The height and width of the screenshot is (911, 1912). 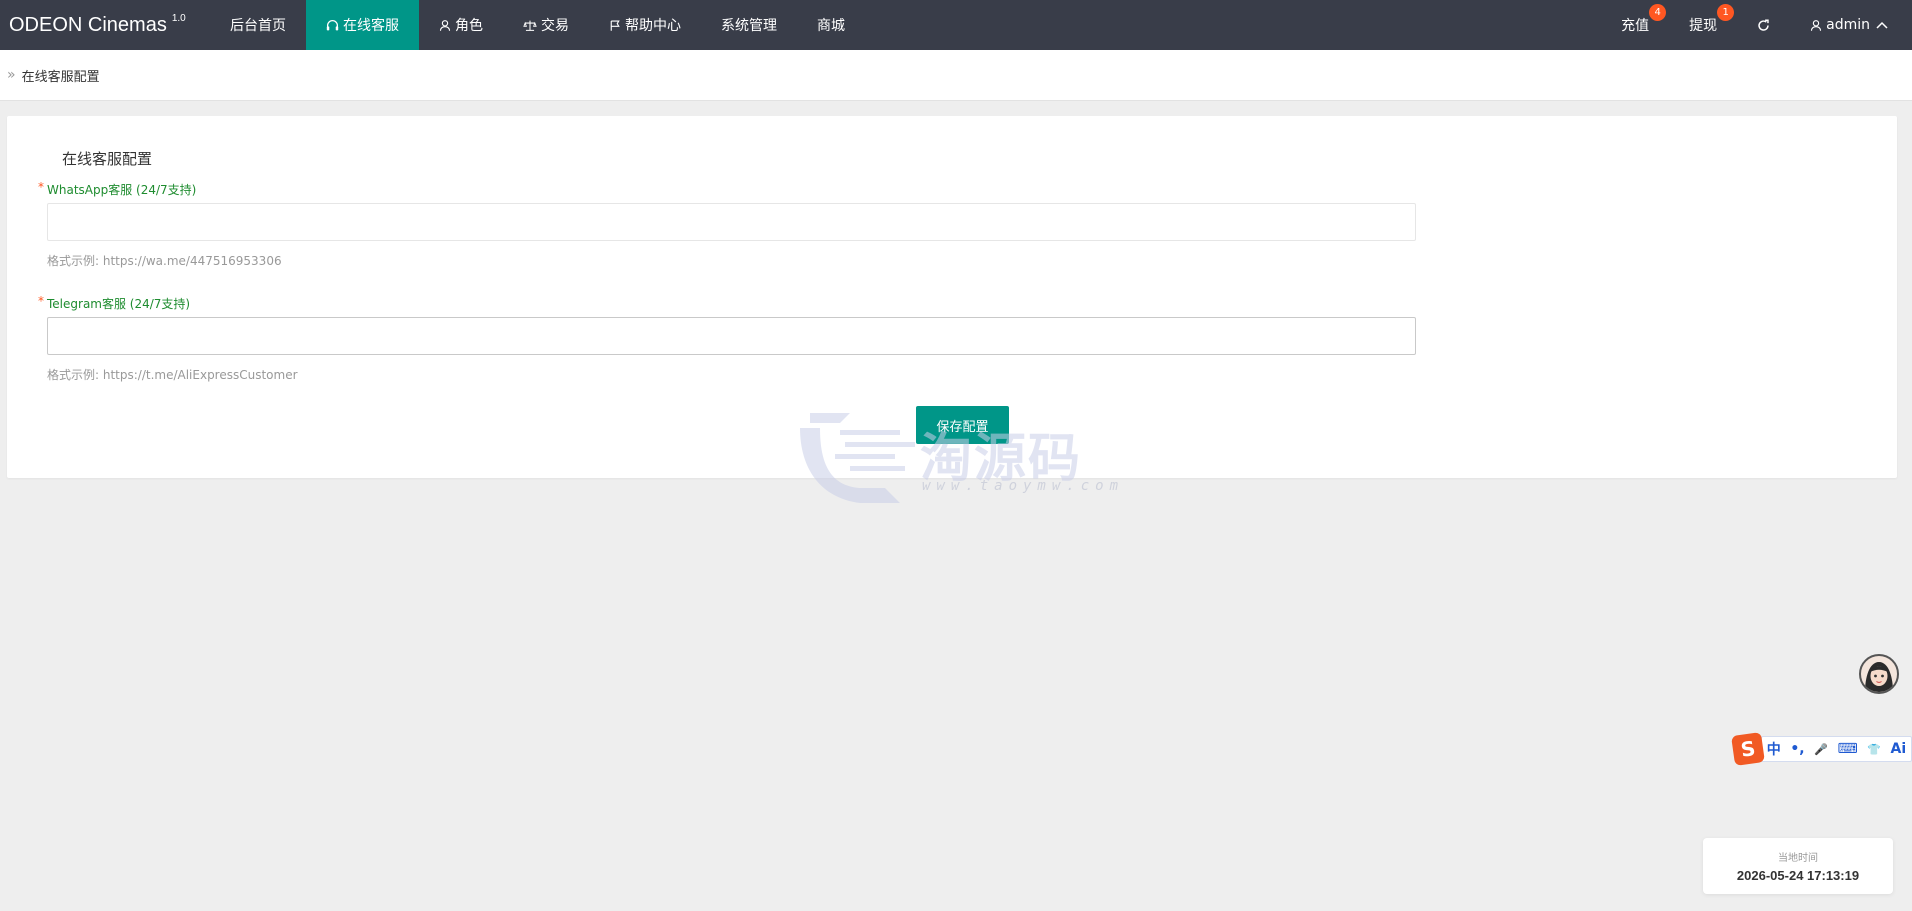 What do you see at coordinates (1899, 749) in the screenshot?
I see `ime-ai-button: Ai` at bounding box center [1899, 749].